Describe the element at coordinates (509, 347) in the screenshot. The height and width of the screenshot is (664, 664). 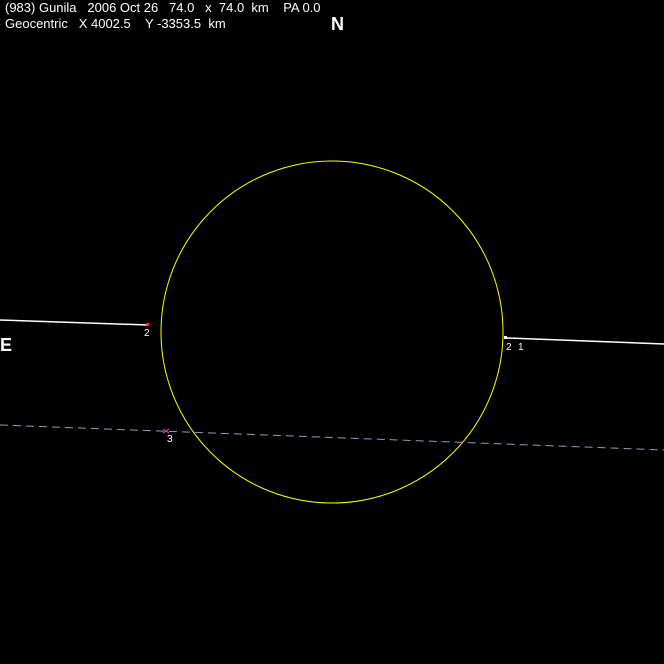
I see `chord-label-right-first: 2` at that location.